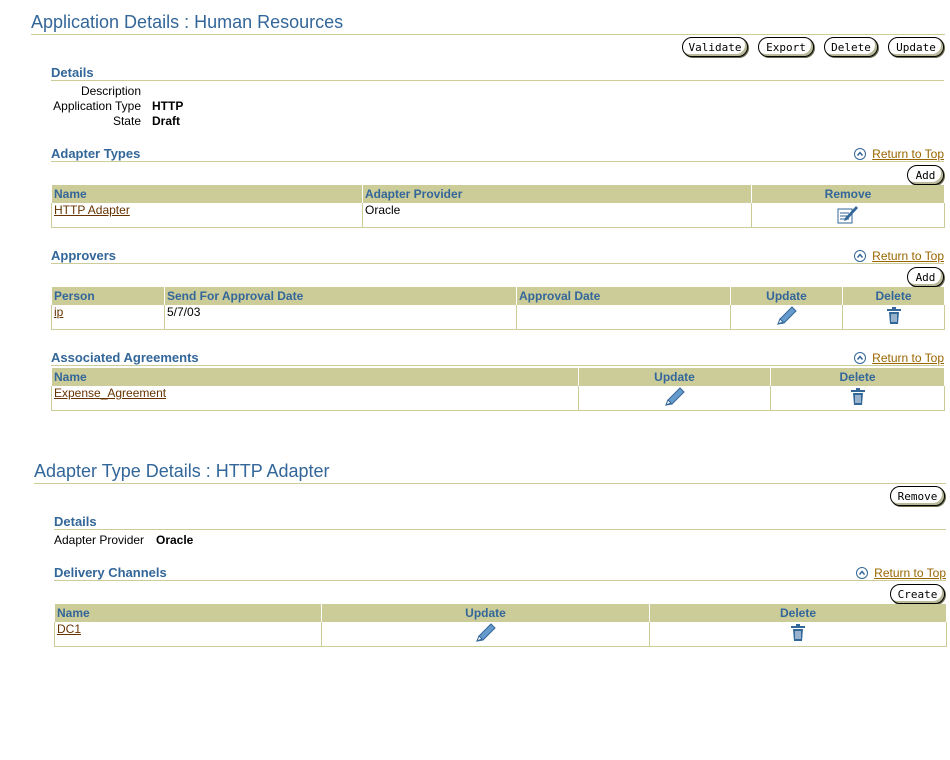  Describe the element at coordinates (498, 398) in the screenshot. I see `table-row: Expense_Agreement` at that location.